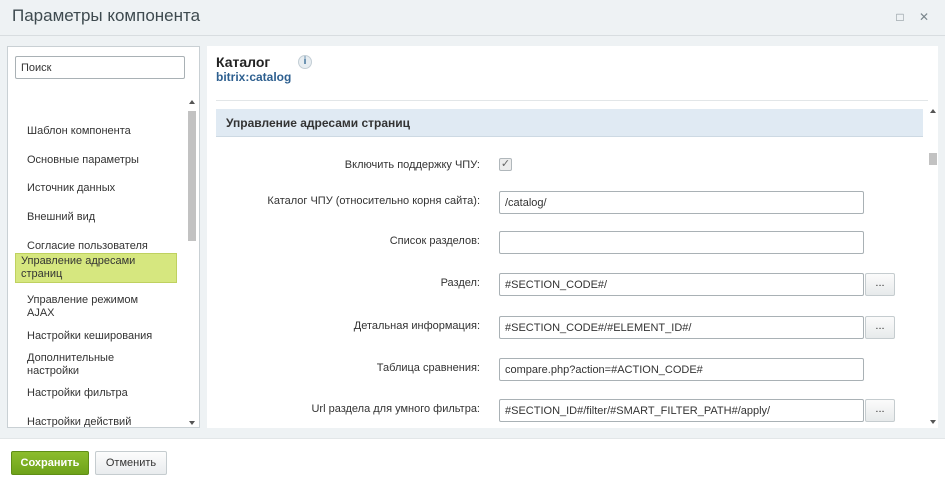 The image size is (945, 486). I want to click on sidebar-item-cache: Настройки кеширования, so click(96, 336).